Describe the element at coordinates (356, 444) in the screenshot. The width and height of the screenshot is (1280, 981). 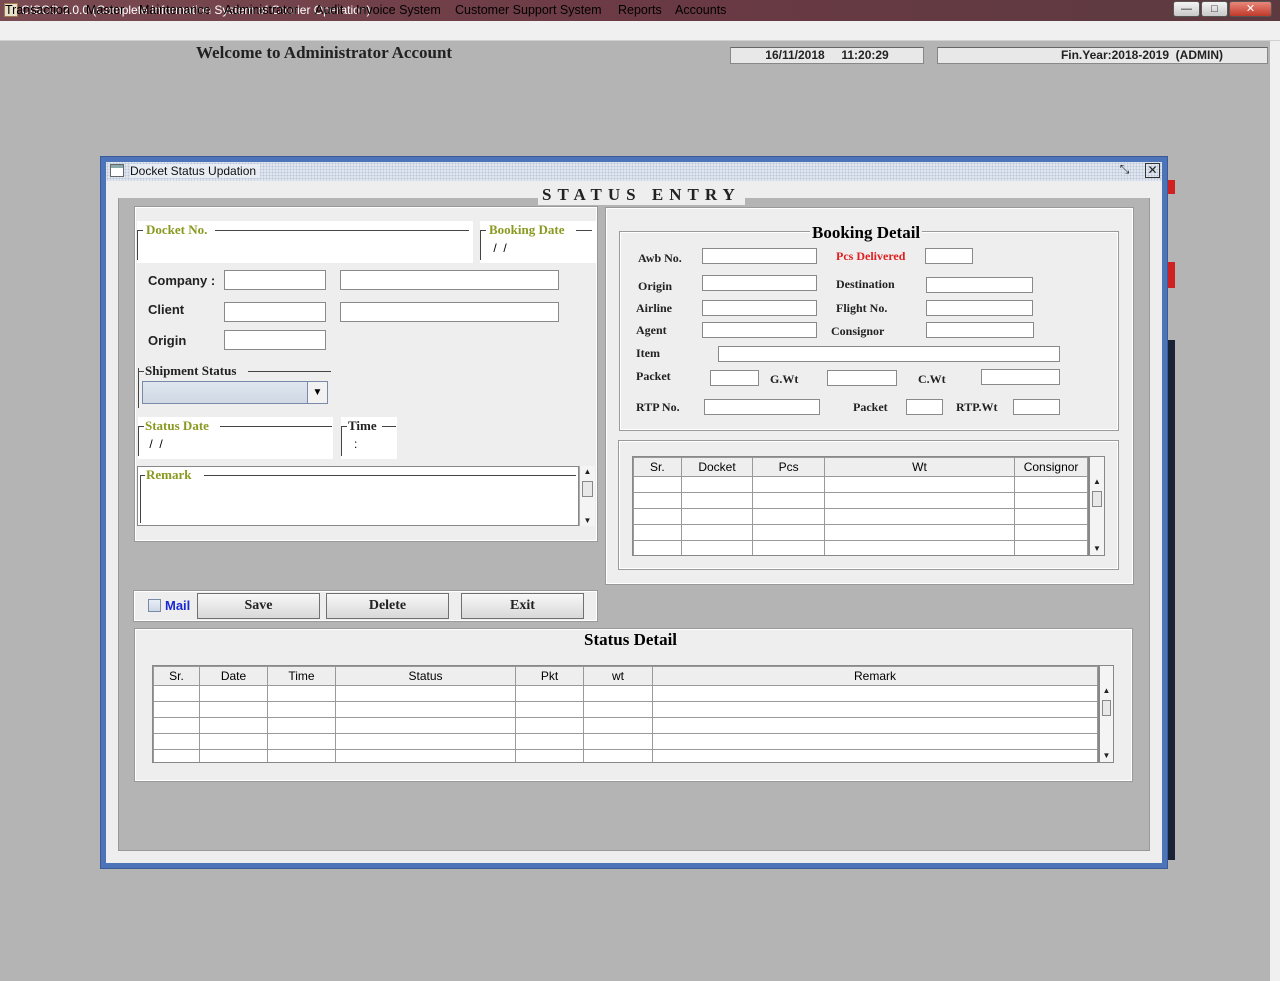
I see `time-value: :` at that location.